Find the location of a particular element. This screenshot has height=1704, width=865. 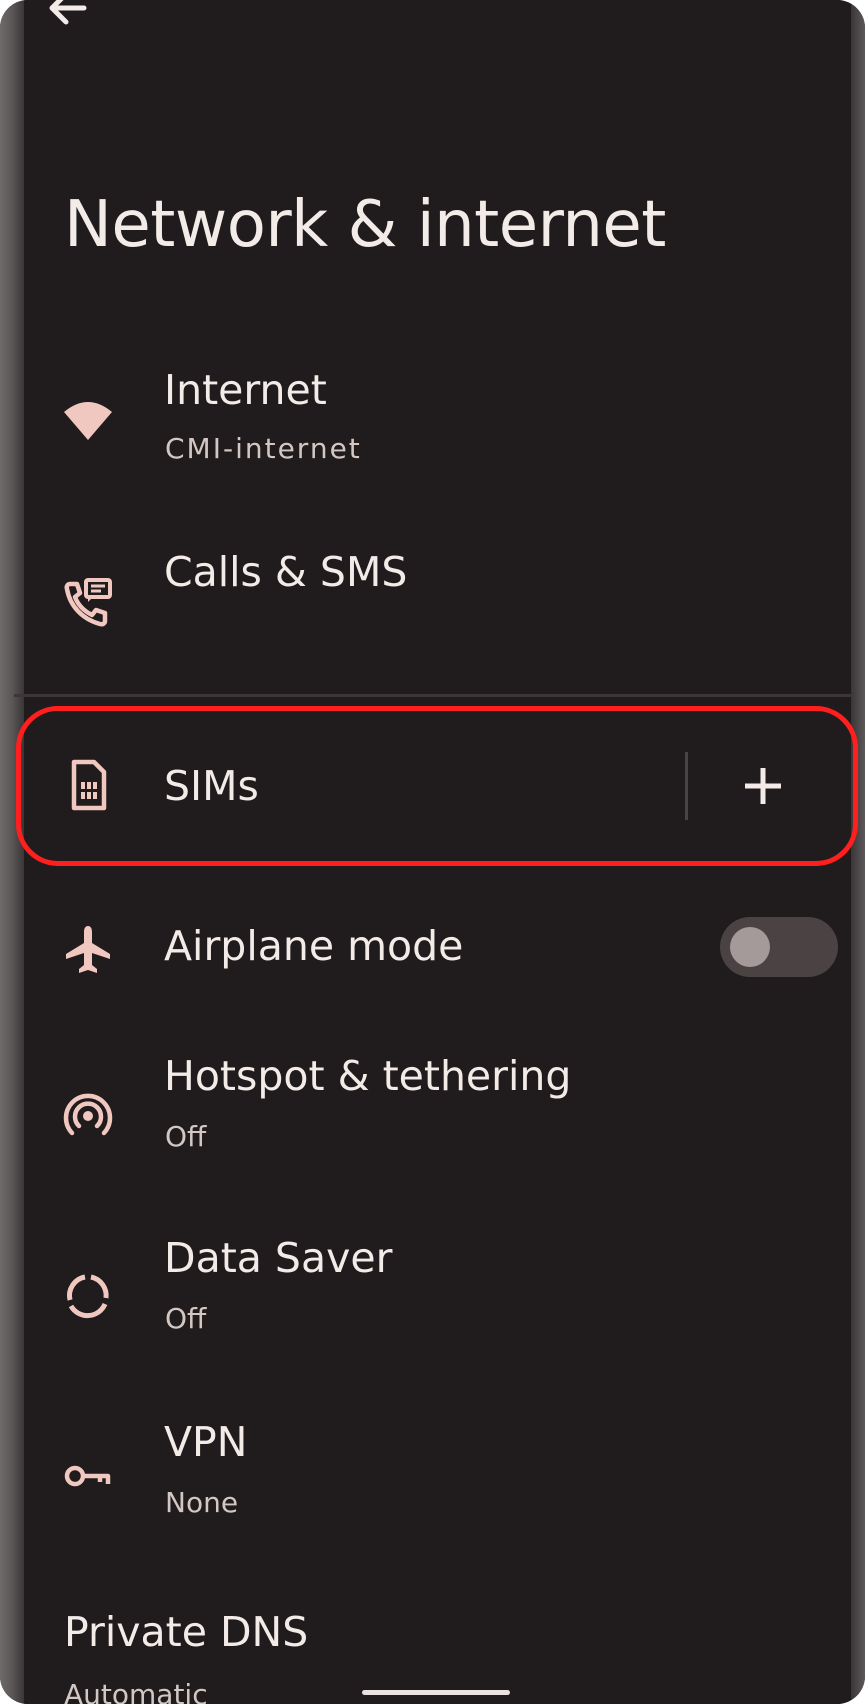

setting-item-calls-sms: Calls & SMS is located at coordinates (437, 595).